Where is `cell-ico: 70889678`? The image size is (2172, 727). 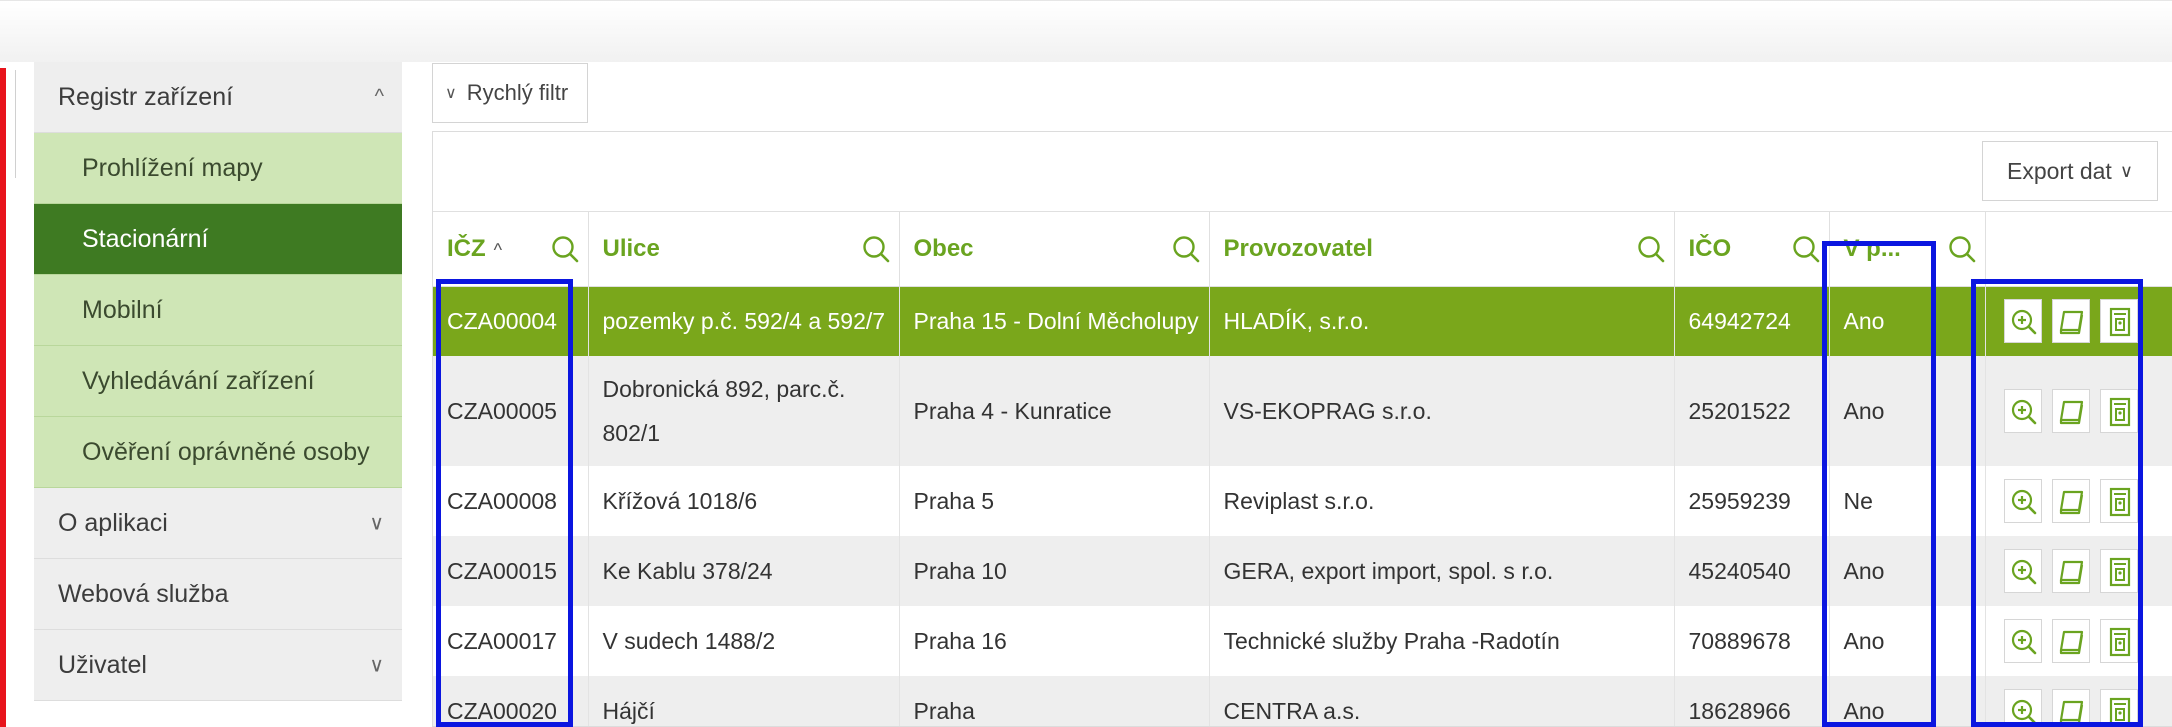
cell-ico: 70889678 is located at coordinates (1752, 641).